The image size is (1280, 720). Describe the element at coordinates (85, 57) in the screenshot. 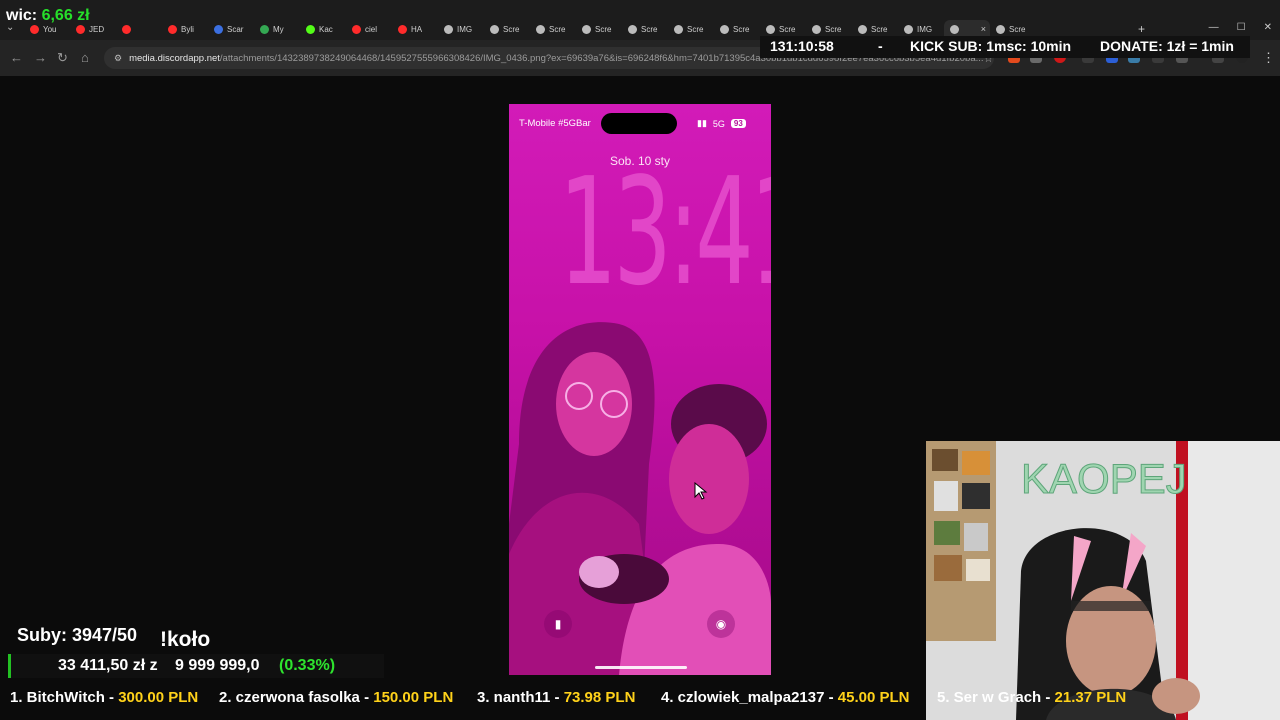

I see `home-icon: ⌂` at that location.